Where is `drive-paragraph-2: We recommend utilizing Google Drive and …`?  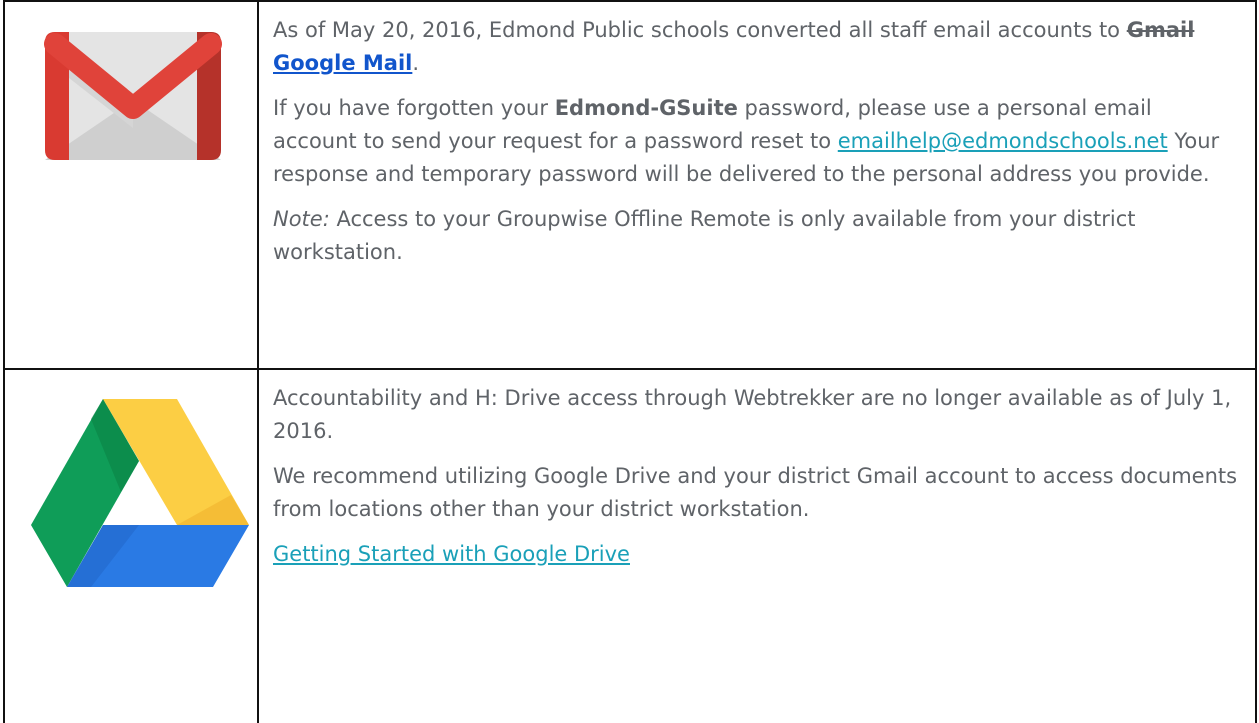
drive-paragraph-2: We recommend utilizing Google Drive and … is located at coordinates (755, 492).